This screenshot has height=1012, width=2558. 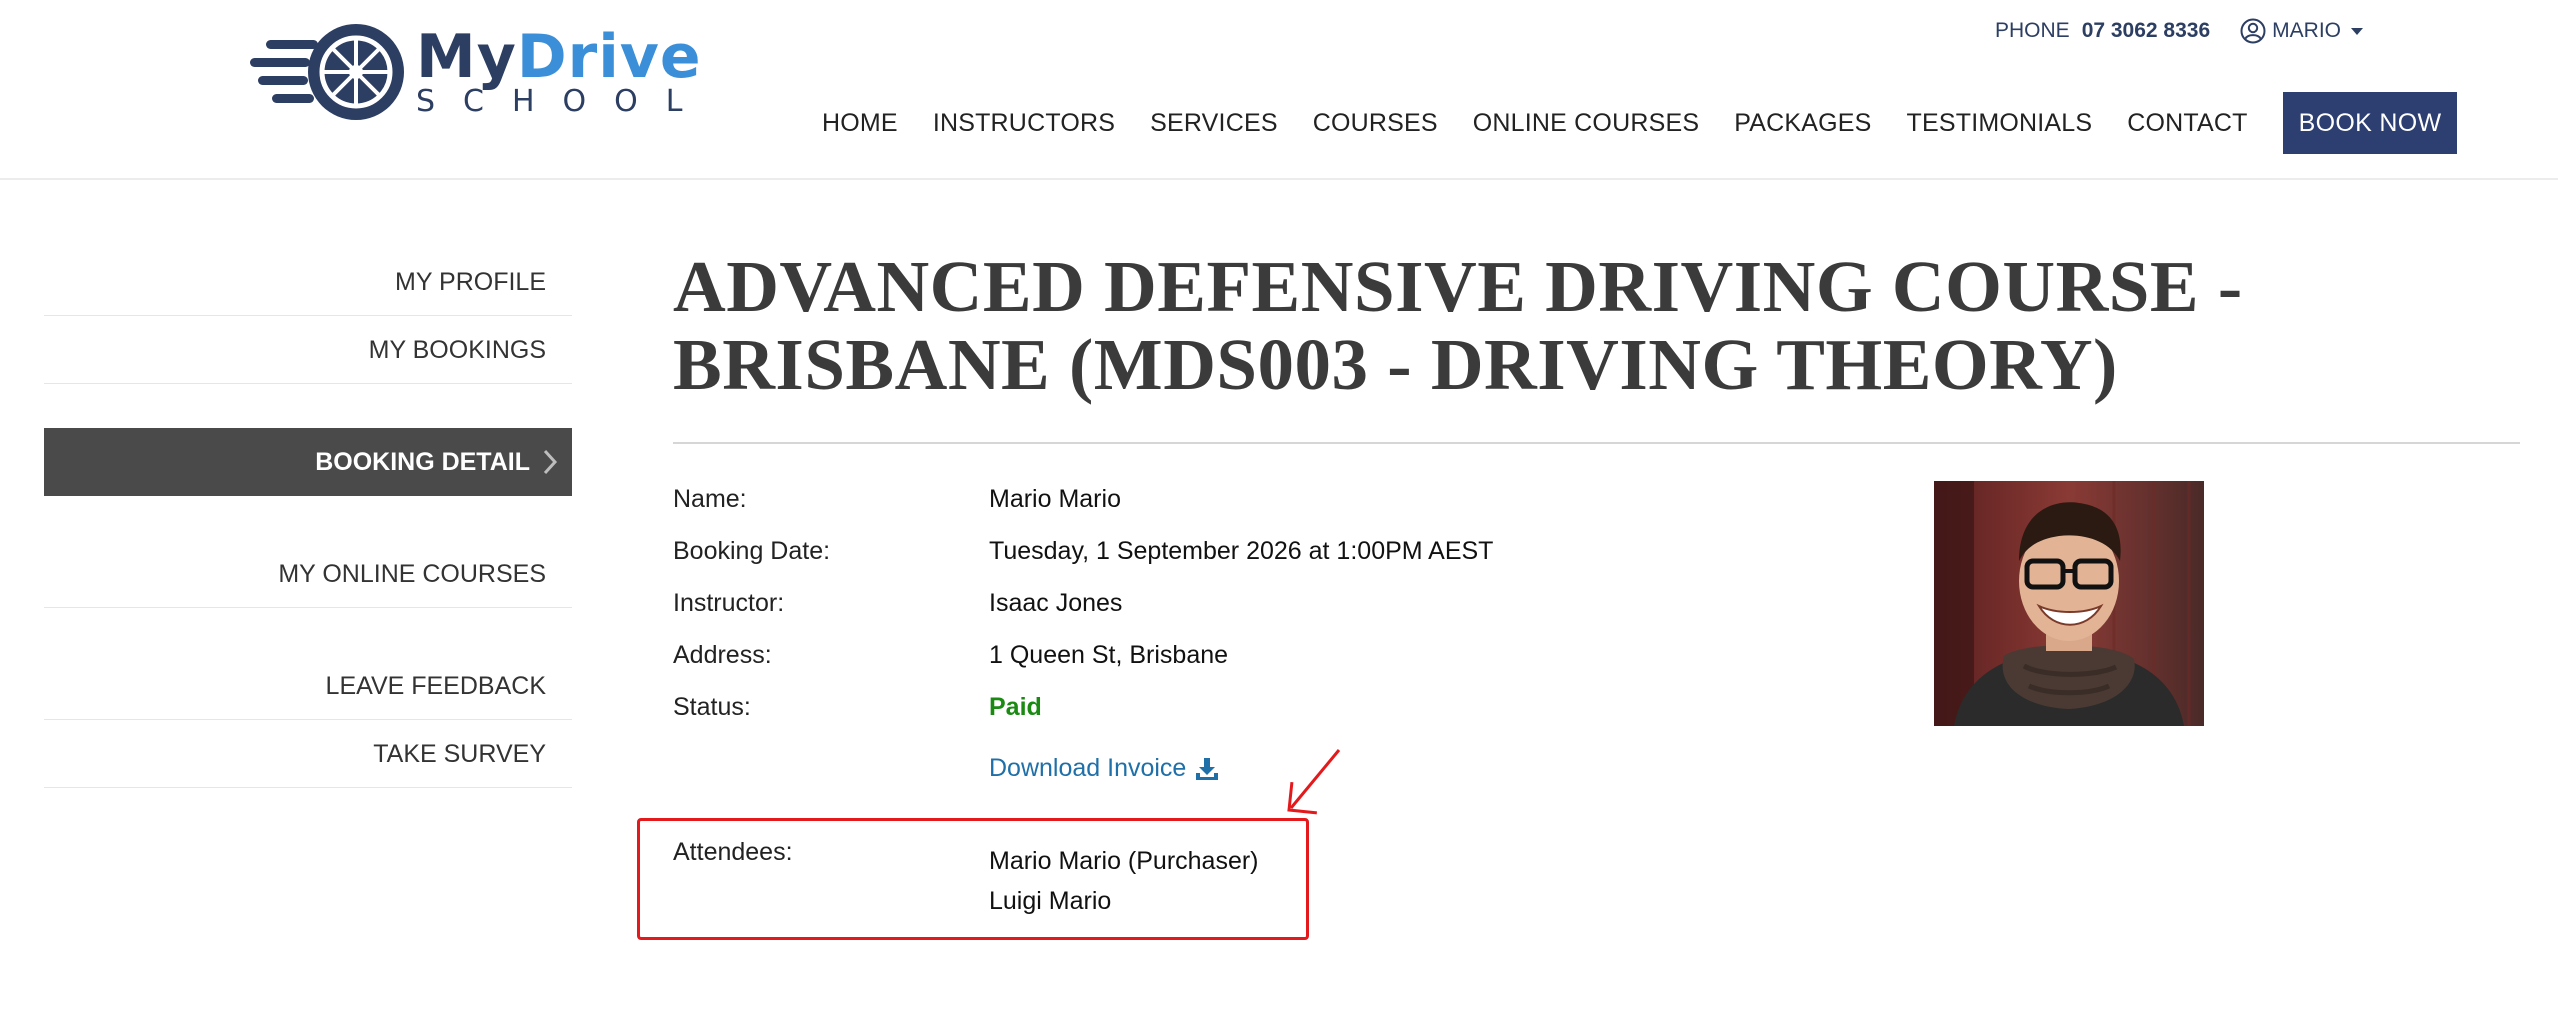 What do you see at coordinates (1124, 861) in the screenshot?
I see `list-item: Mario Mario (Purchaser)` at bounding box center [1124, 861].